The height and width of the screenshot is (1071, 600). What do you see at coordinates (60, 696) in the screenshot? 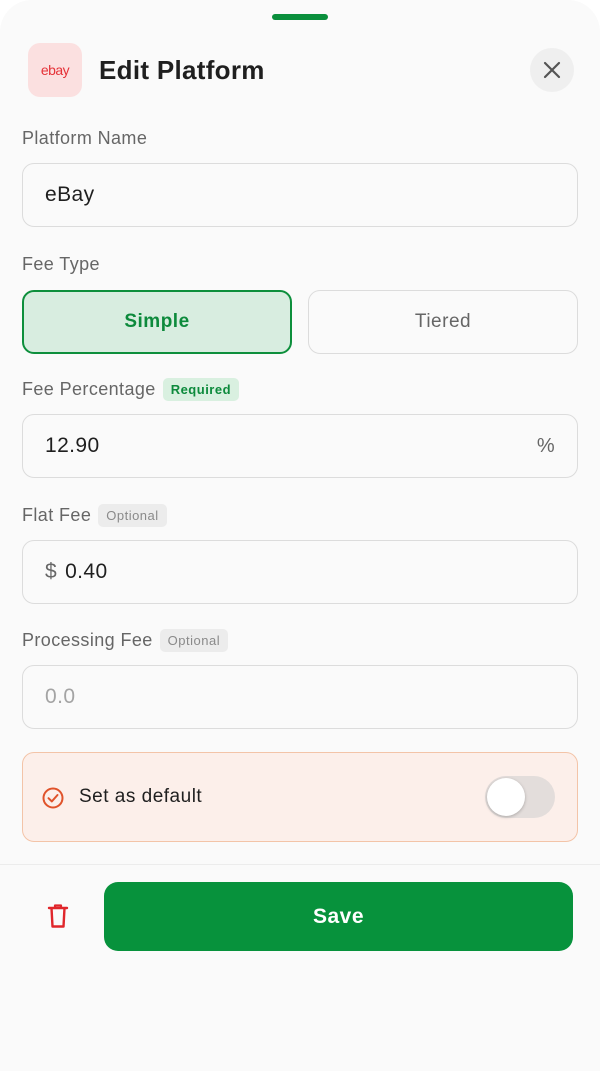
I see `processing-fee-placeholder: 0.0` at bounding box center [60, 696].